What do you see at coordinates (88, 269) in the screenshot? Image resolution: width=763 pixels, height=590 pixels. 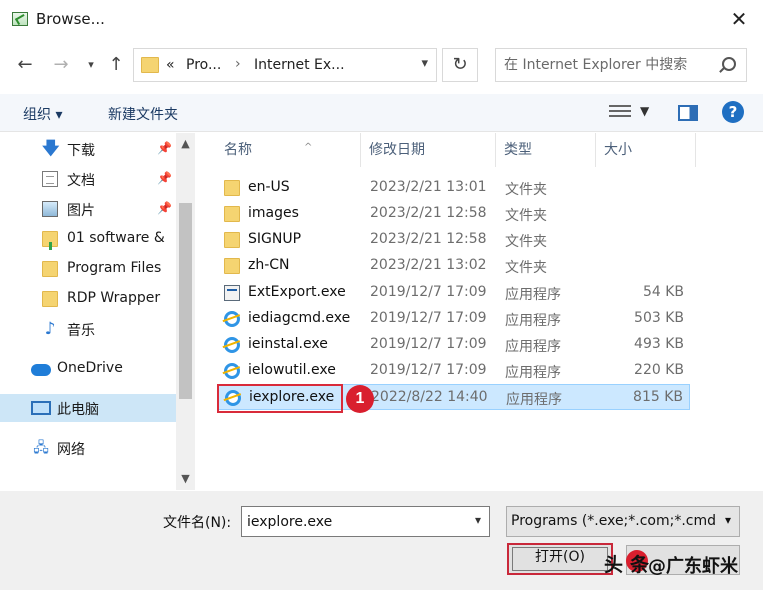 I see `sidebar-item-program-files: Program Files` at bounding box center [88, 269].